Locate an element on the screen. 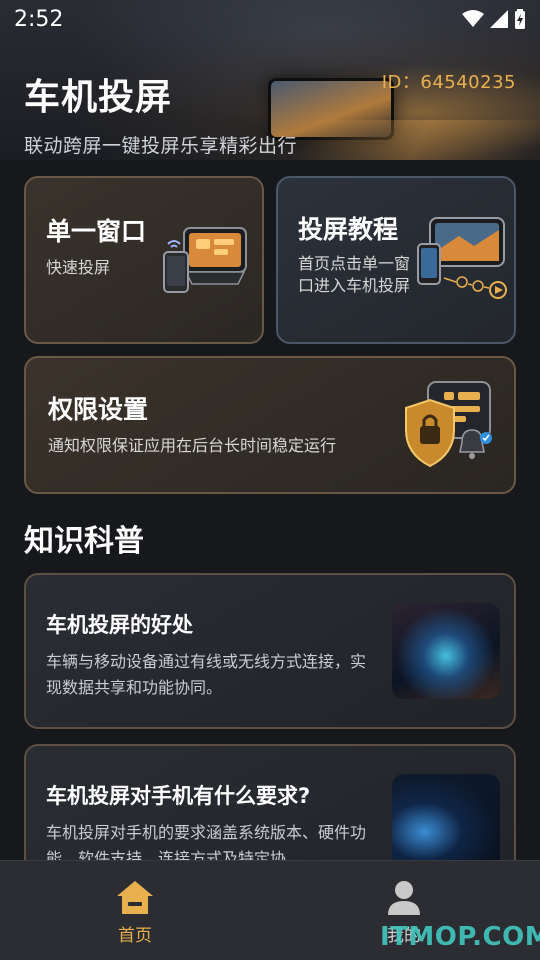 Image resolution: width=540 pixels, height=960 pixels. car-screen-tutorial-icon is located at coordinates (462, 258).